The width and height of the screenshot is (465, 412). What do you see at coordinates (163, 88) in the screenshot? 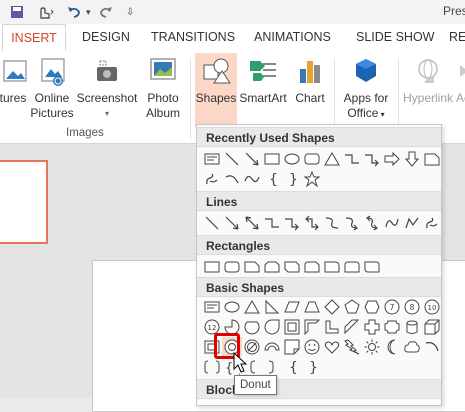
I see `photo-album-button: Photo Album` at bounding box center [163, 88].